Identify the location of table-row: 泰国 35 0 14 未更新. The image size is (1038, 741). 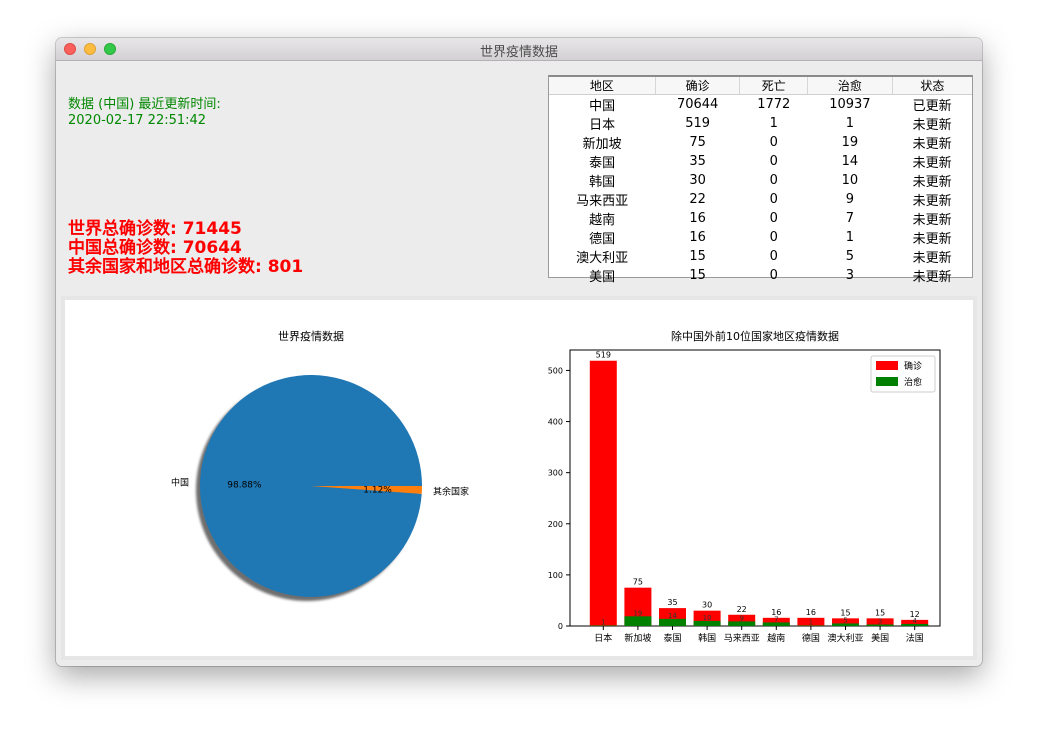
(760, 161).